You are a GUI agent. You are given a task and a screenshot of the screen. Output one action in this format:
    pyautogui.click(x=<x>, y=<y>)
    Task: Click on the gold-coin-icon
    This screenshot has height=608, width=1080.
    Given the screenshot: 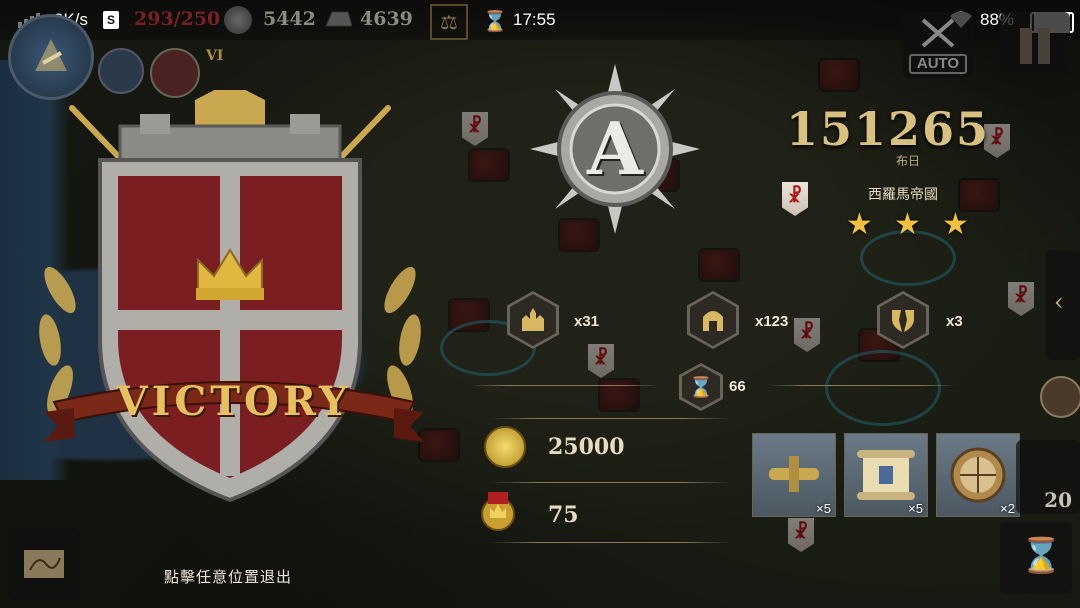 What is the action you would take?
    pyautogui.click(x=505, y=447)
    